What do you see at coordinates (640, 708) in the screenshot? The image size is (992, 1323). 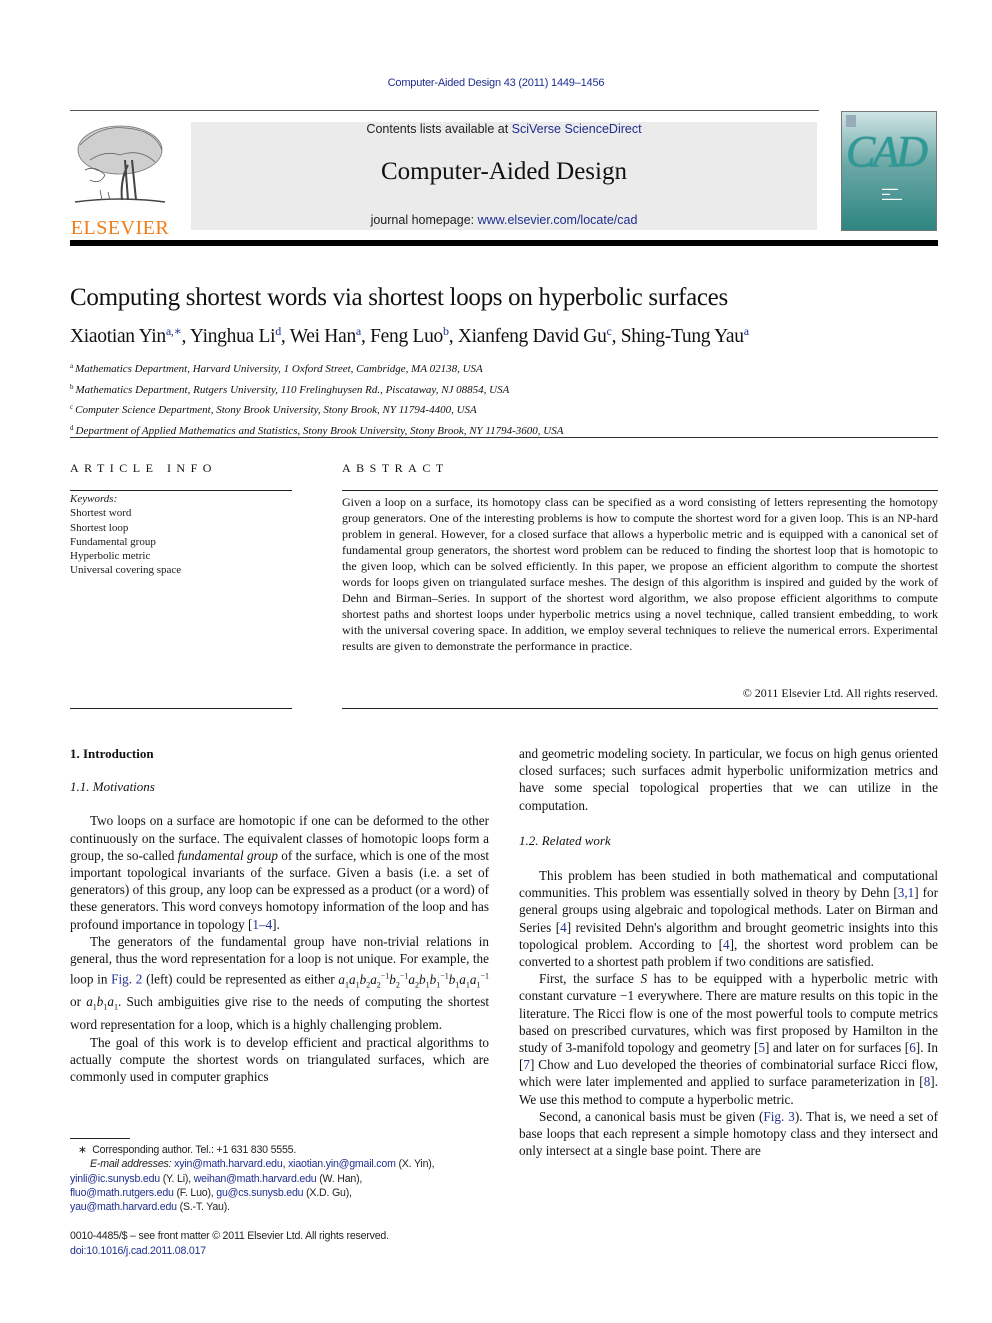 I see `abstract-bottom-rule` at bounding box center [640, 708].